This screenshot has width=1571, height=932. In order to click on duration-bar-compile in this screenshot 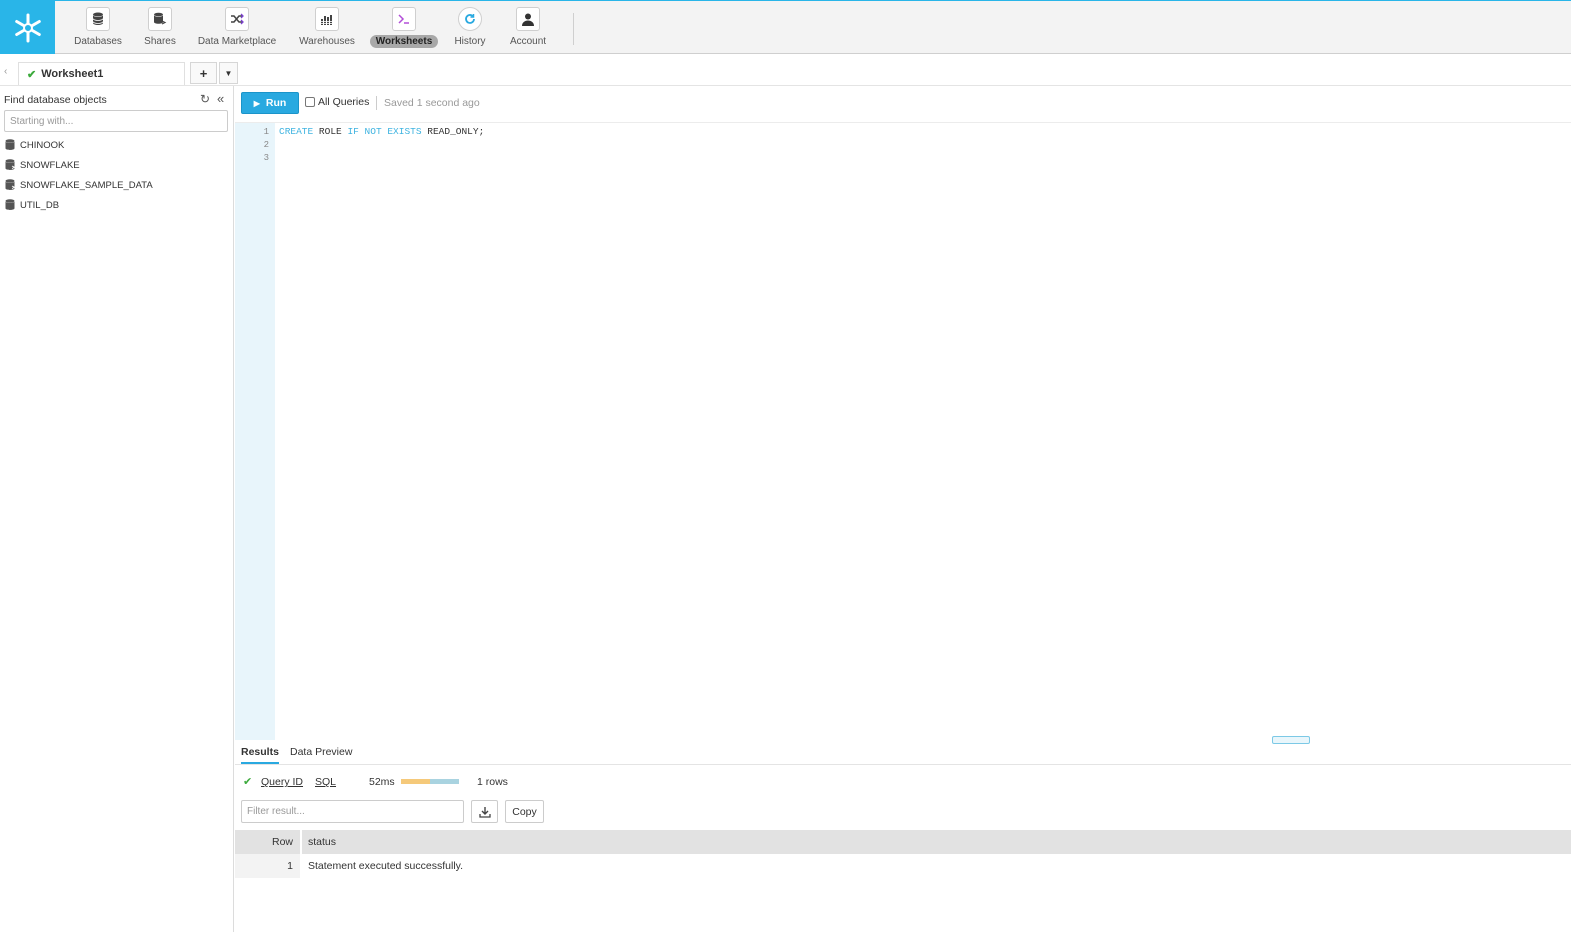, I will do `click(415, 781)`.